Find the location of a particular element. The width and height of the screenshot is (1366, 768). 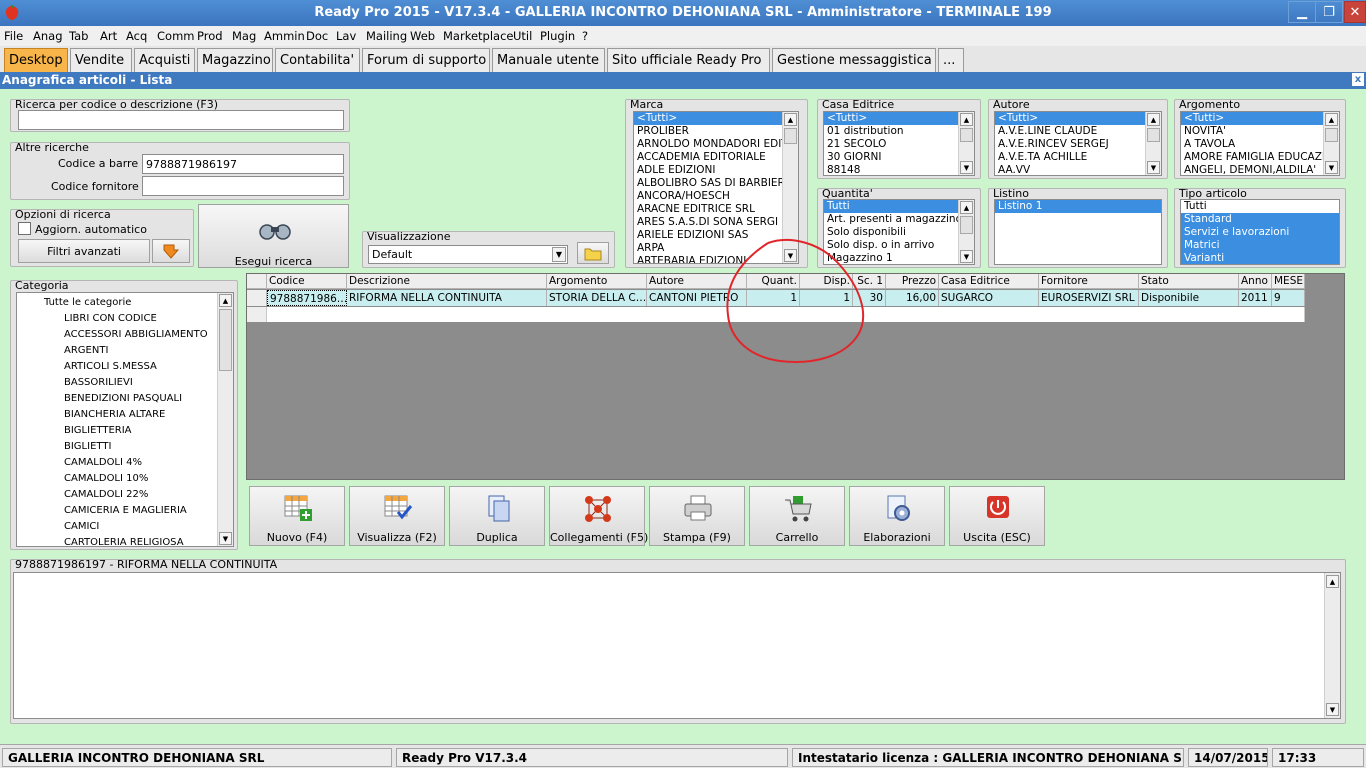

list-item: NOVITA' is located at coordinates (1260, 131).